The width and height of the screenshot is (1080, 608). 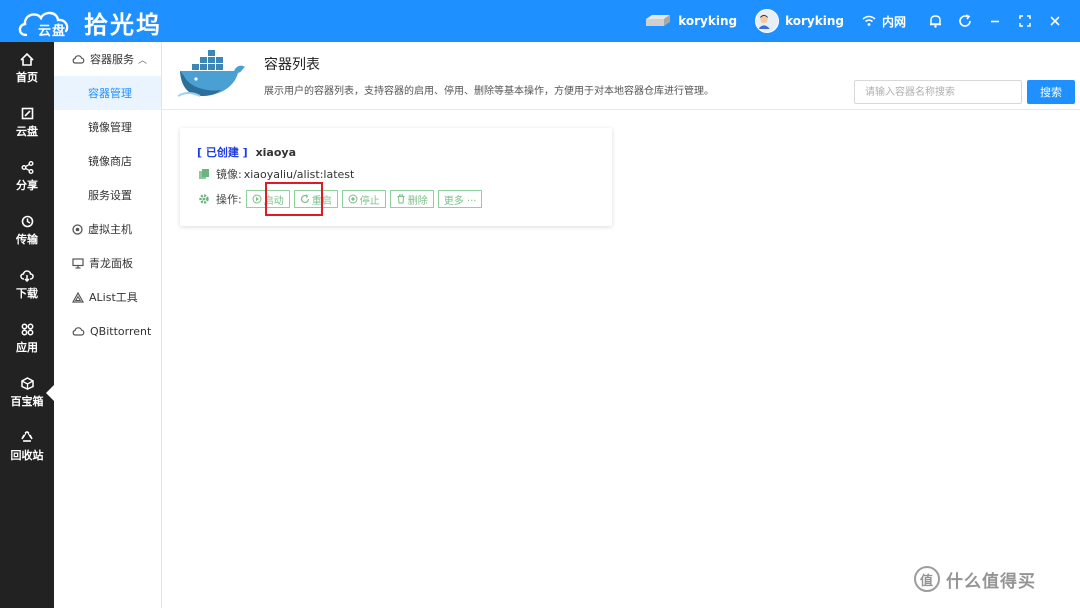 I want to click on home-icon, so click(x=27, y=59).